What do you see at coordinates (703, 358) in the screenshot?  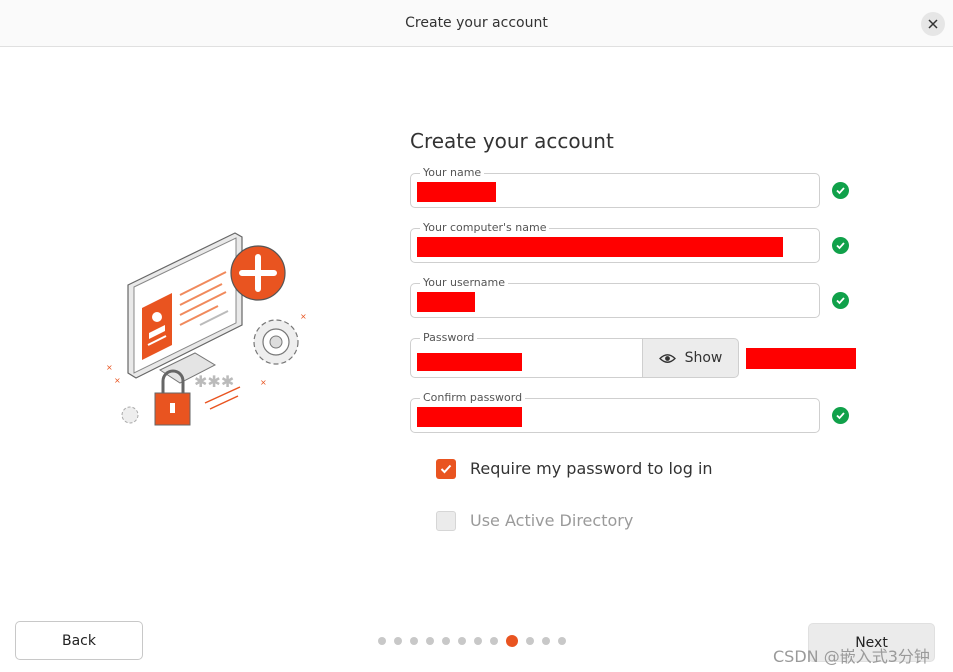 I see `show-password-label: Show` at bounding box center [703, 358].